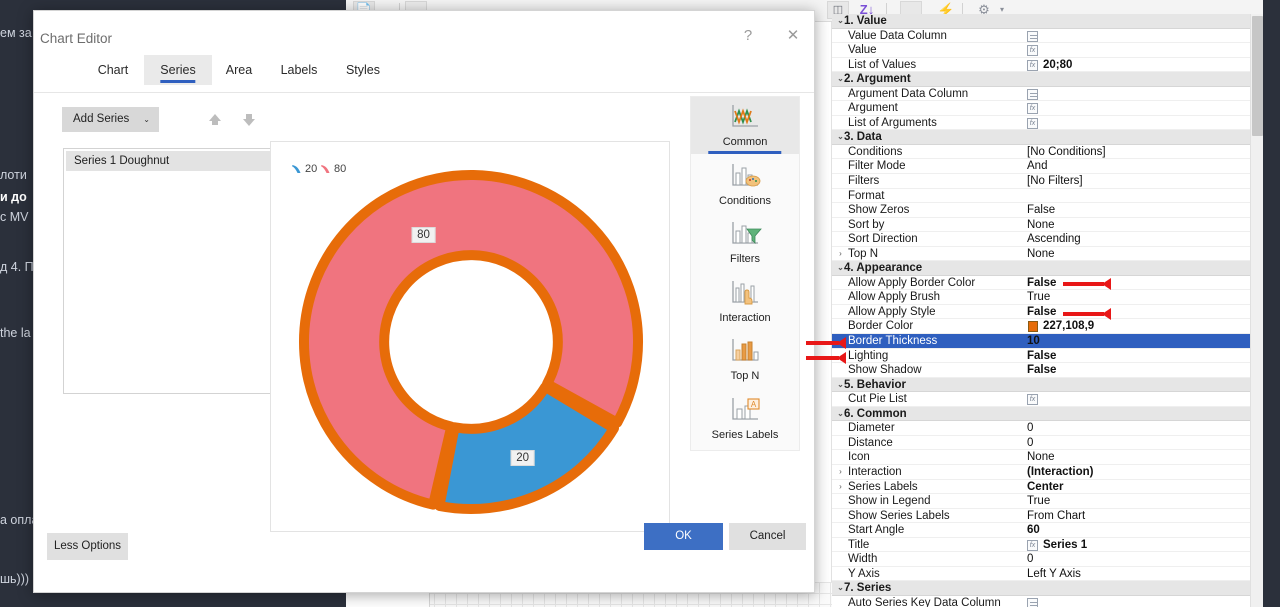  What do you see at coordinates (745, 125) in the screenshot?
I see `rail-item-common: Common` at bounding box center [745, 125].